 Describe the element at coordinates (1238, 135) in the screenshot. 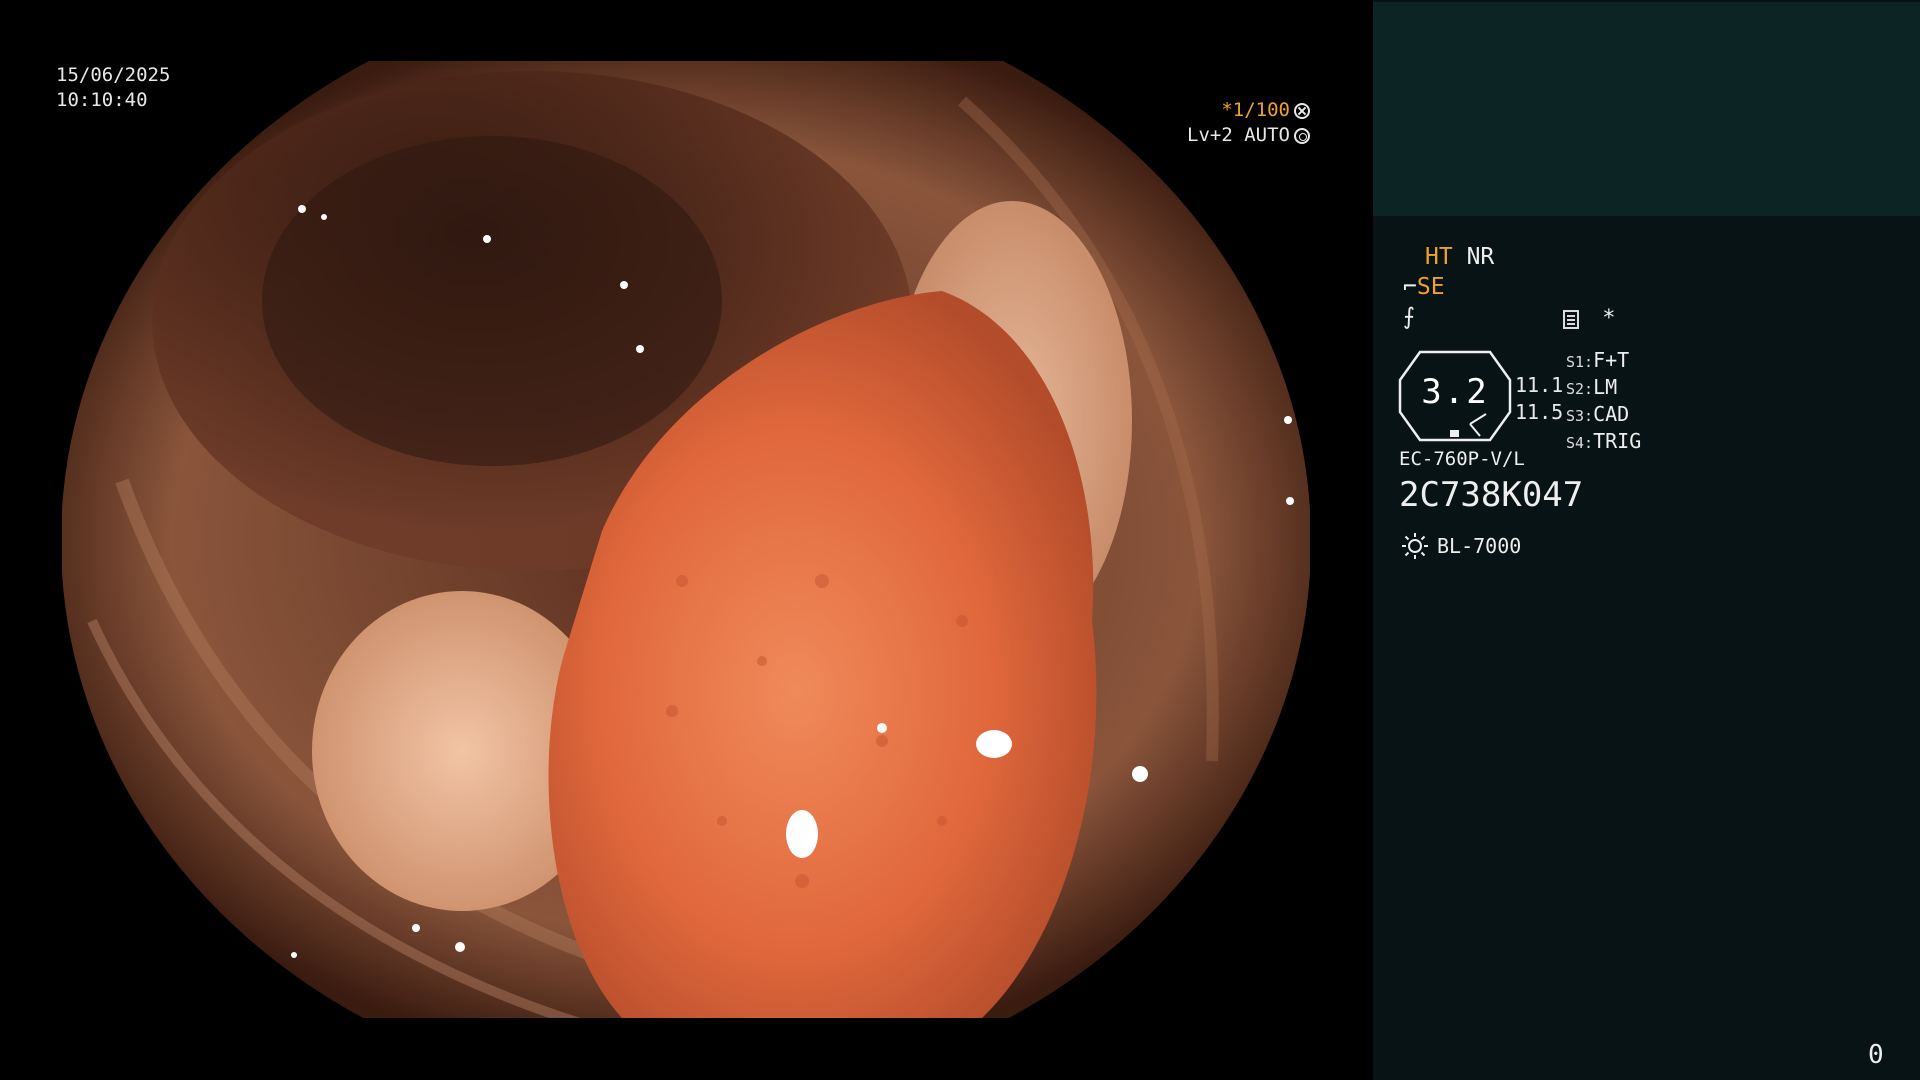

I see `level-text: Lv+2 AUTO` at that location.